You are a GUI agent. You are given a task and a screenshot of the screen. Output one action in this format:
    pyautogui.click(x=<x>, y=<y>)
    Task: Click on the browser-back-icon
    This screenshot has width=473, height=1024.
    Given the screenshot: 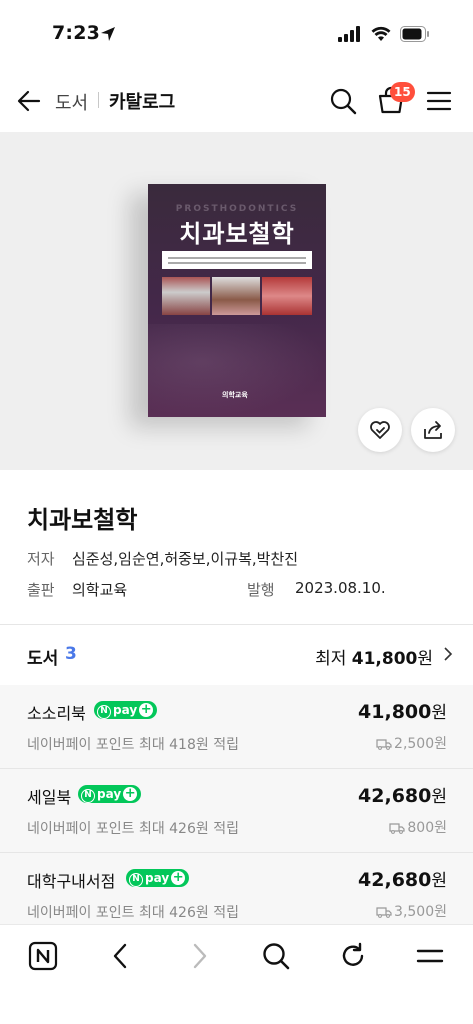 What is the action you would take?
    pyautogui.click(x=121, y=956)
    